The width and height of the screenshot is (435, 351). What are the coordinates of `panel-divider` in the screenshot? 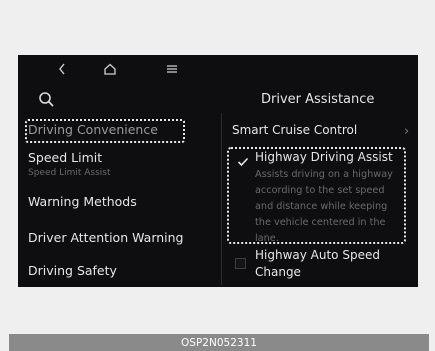 It's located at (221, 199).